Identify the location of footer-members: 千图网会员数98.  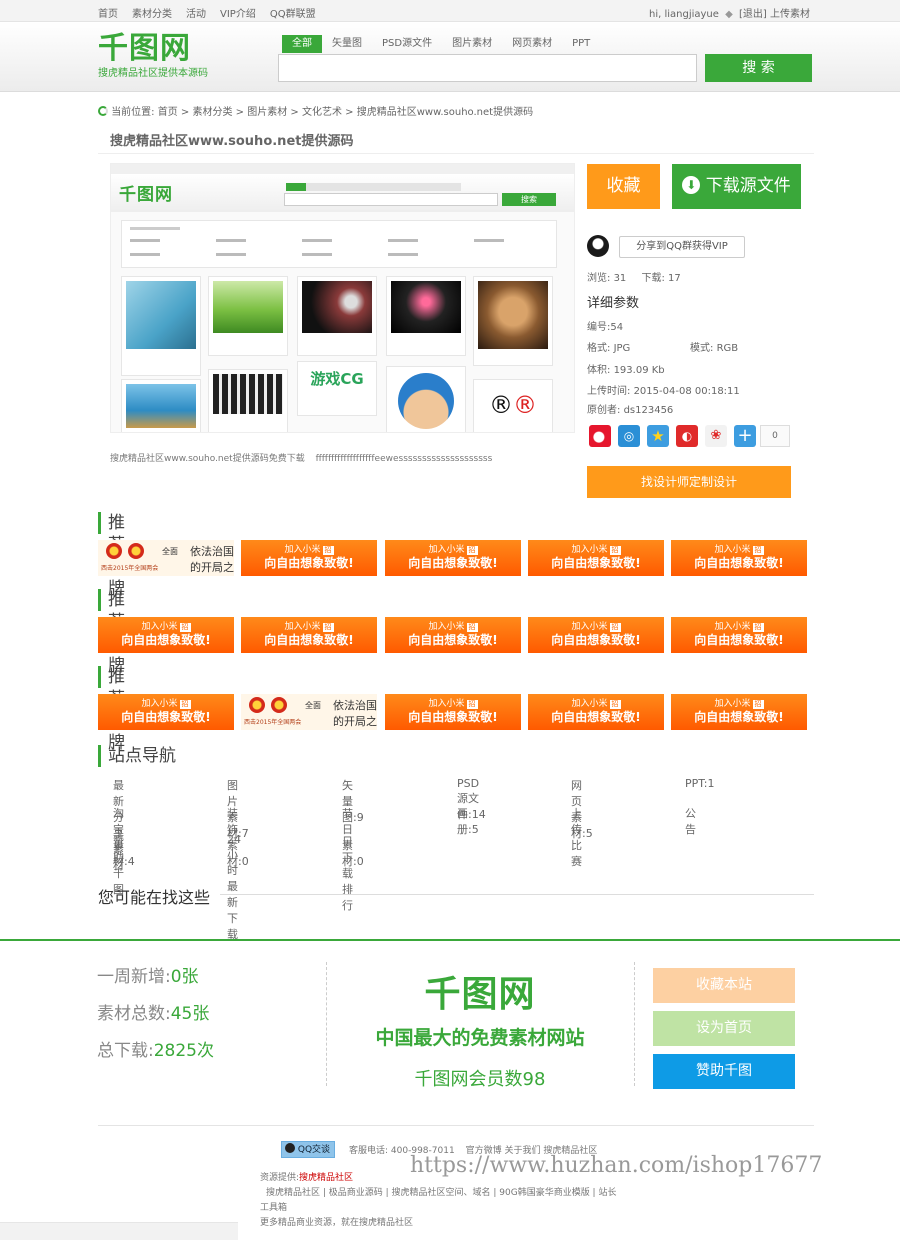
(480, 1079).